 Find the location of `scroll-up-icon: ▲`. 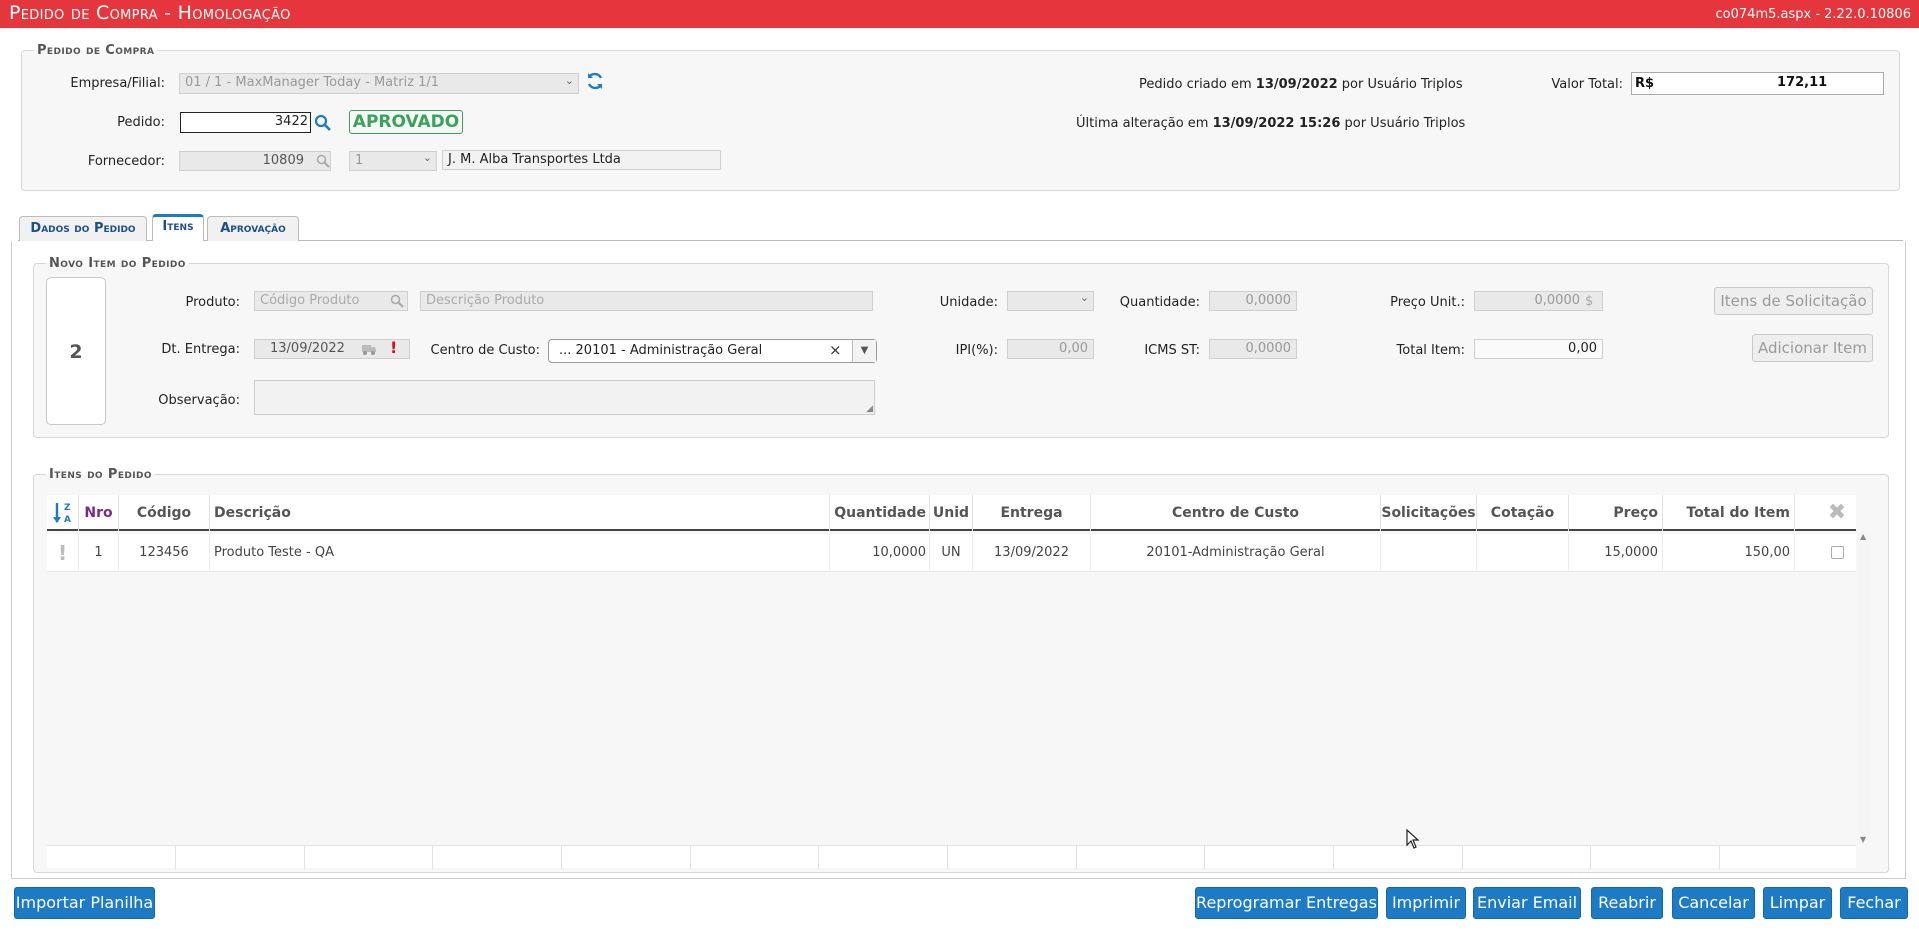

scroll-up-icon: ▲ is located at coordinates (1863, 536).